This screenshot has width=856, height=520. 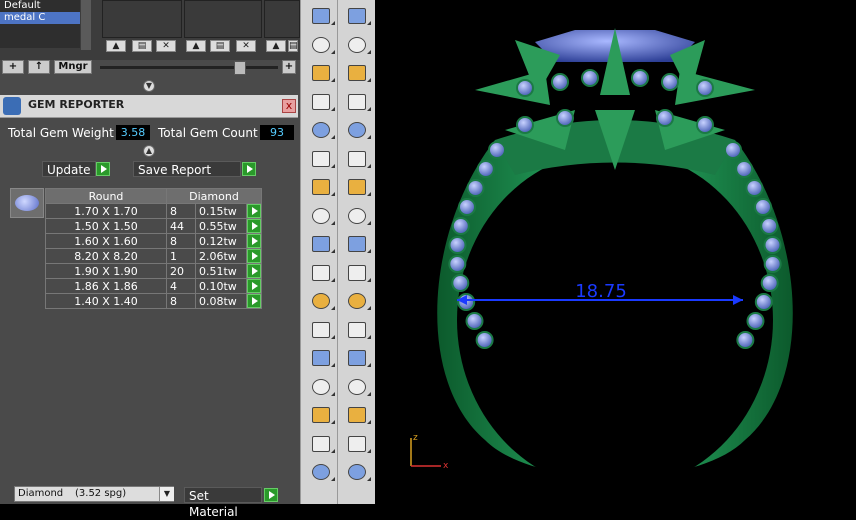 What do you see at coordinates (320, 159) in the screenshot?
I see `sphere-icon` at bounding box center [320, 159].